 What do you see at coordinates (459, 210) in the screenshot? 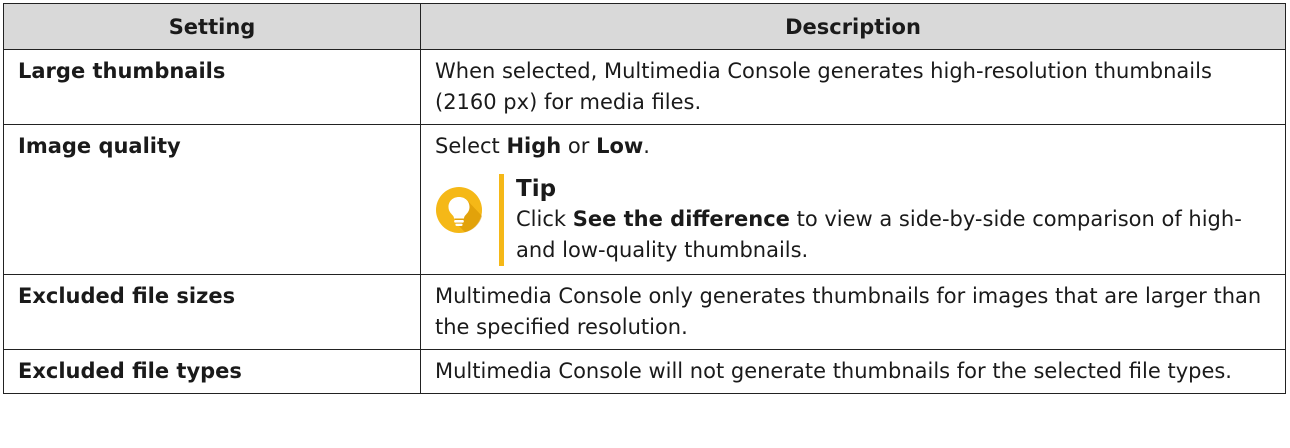
I see `lightbulb-icon` at bounding box center [459, 210].